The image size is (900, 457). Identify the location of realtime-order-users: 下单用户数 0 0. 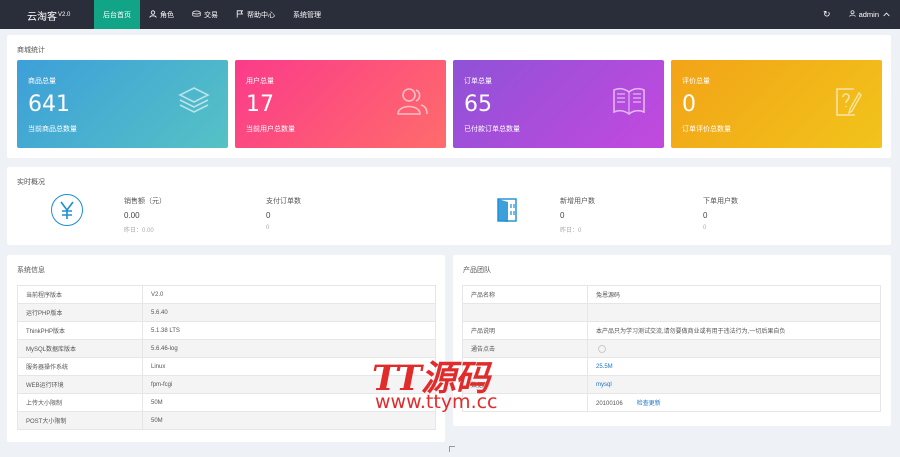
(720, 213).